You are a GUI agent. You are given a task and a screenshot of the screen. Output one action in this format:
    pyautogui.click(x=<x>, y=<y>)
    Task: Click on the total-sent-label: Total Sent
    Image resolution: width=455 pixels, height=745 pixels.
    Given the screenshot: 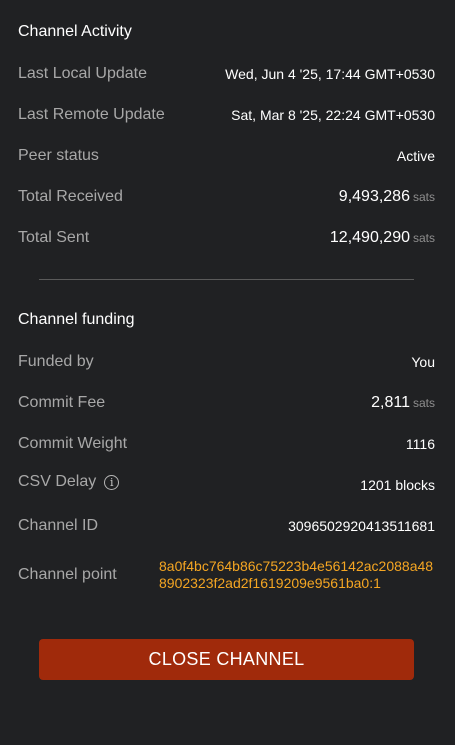 What is the action you would take?
    pyautogui.click(x=54, y=237)
    